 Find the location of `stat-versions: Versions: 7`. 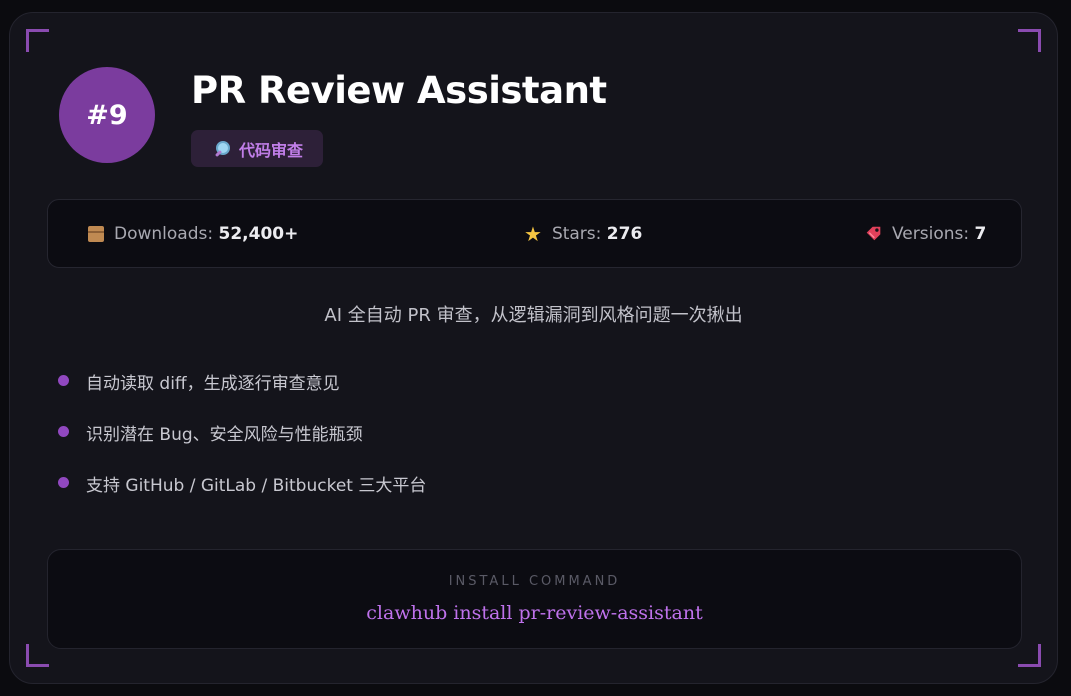

stat-versions: Versions: 7 is located at coordinates (925, 233).